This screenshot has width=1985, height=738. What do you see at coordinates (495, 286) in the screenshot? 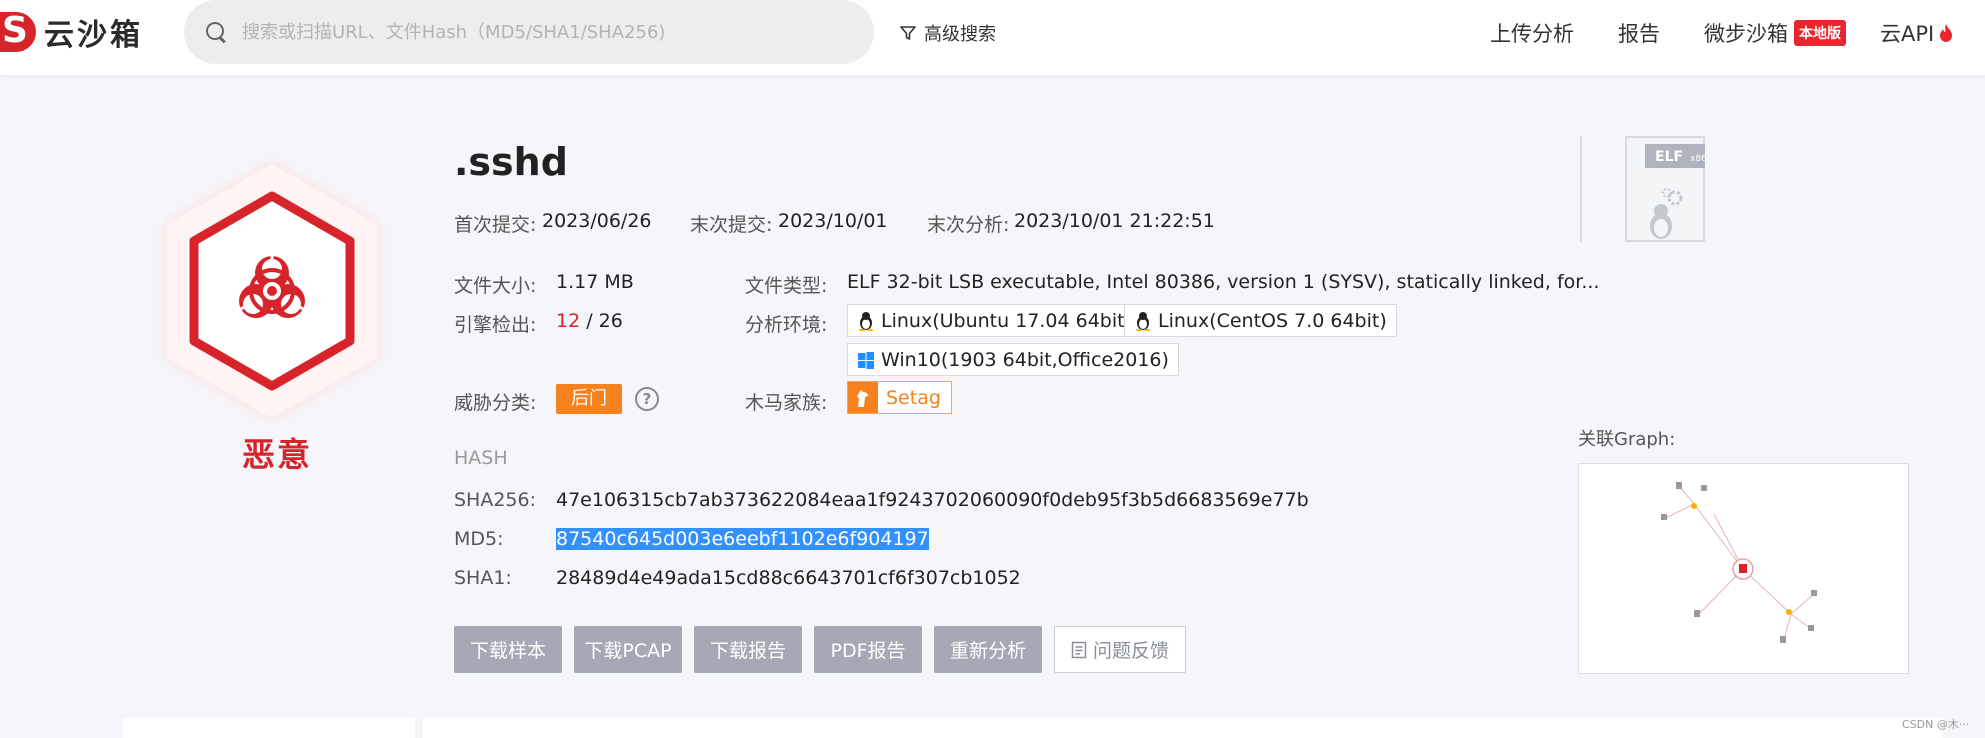
I see `file-size-label: 文件大小:` at bounding box center [495, 286].